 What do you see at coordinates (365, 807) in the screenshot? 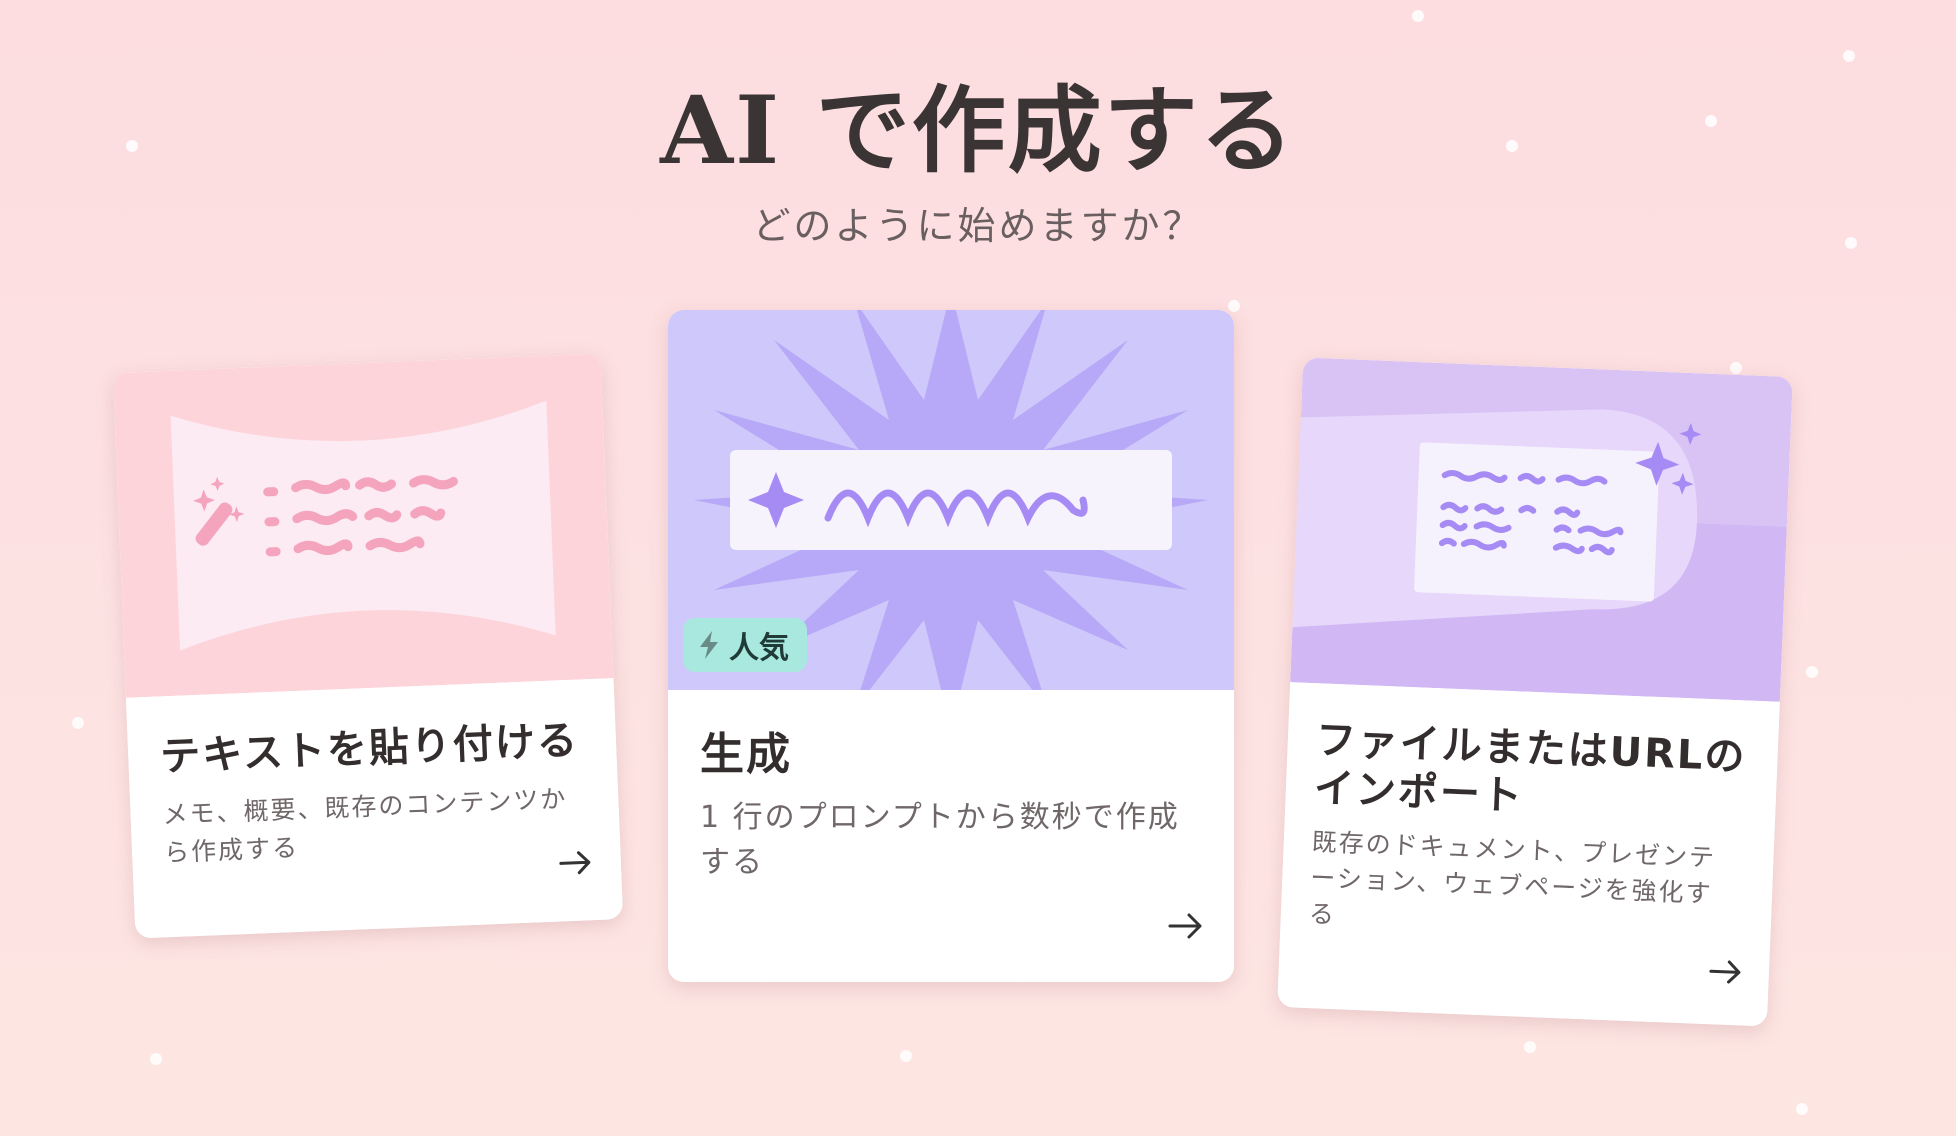
I see `card-description: メモ、概要、既存のコンテンツか` at bounding box center [365, 807].